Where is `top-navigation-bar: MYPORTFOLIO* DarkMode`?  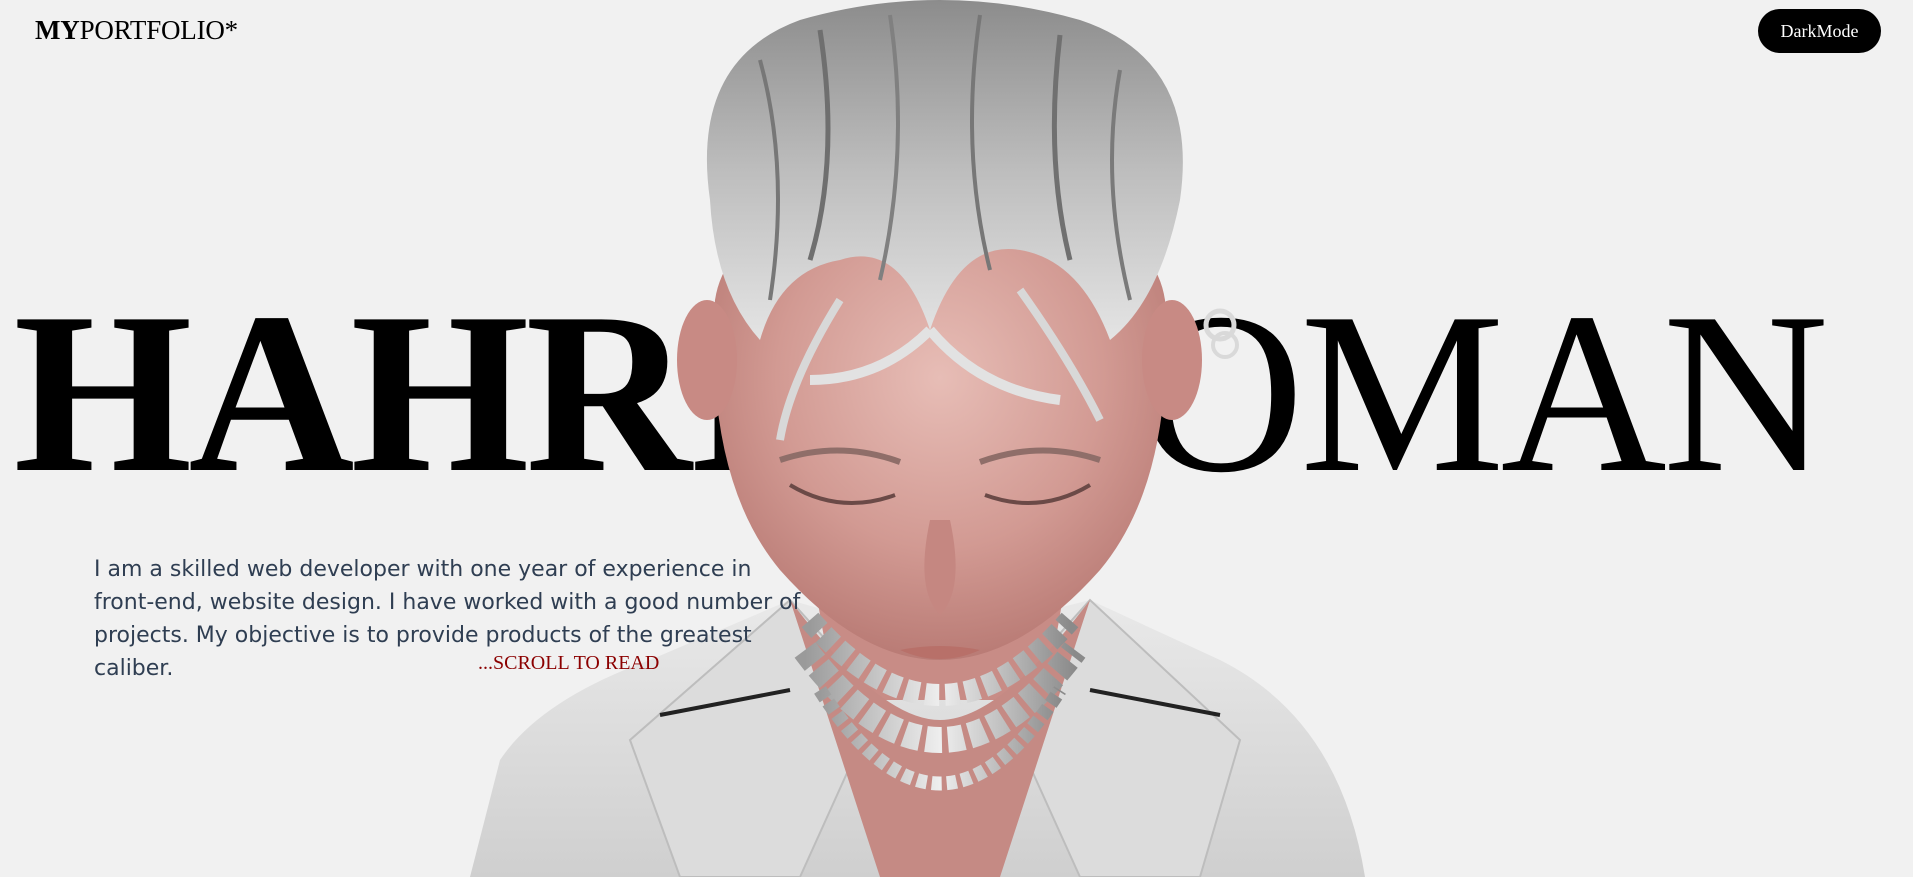
top-navigation-bar: MYPORTFOLIO* DarkMode is located at coordinates (956, 30).